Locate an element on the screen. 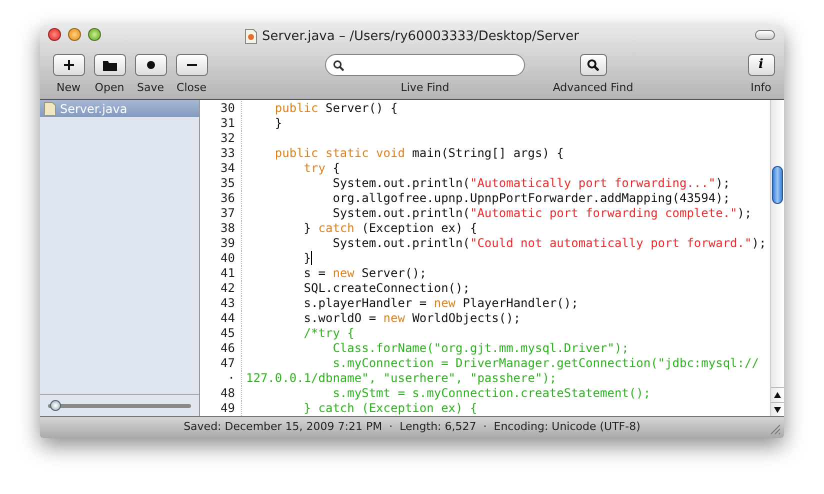 This screenshot has width=824, height=494. line-number: 45 is located at coordinates (221, 333).